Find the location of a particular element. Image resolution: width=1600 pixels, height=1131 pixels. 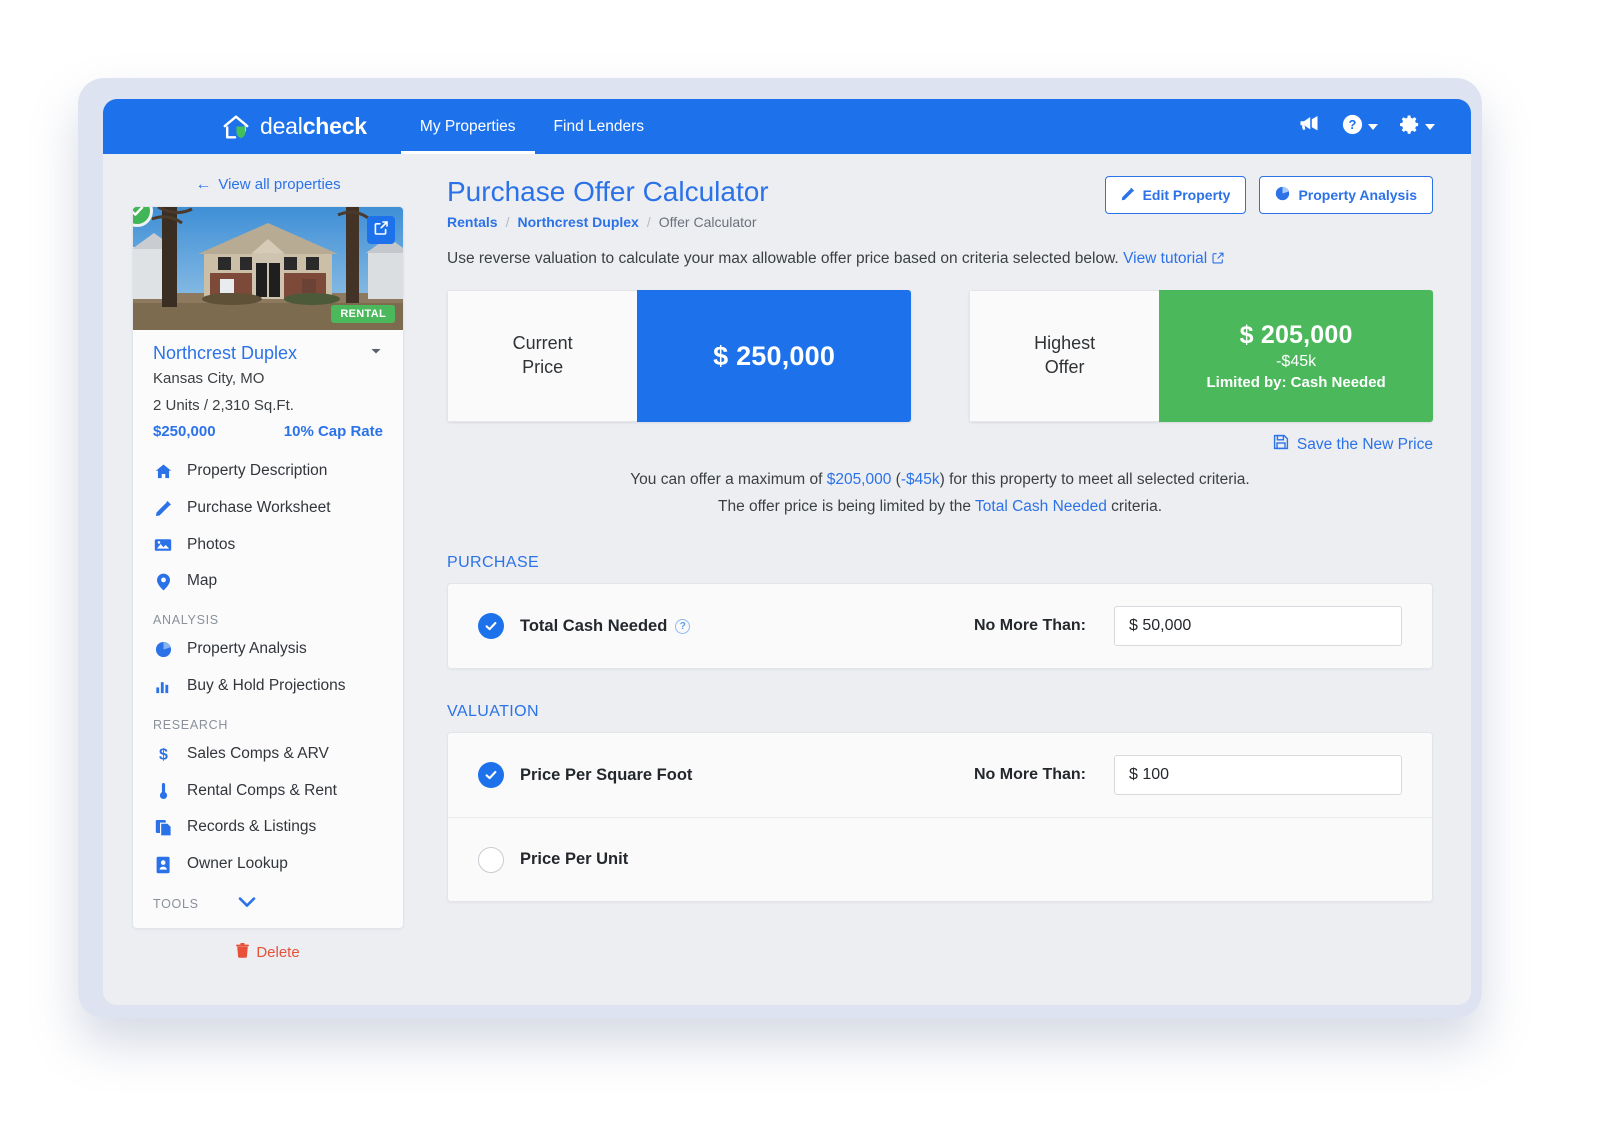

pencil-icon is located at coordinates (163, 508).